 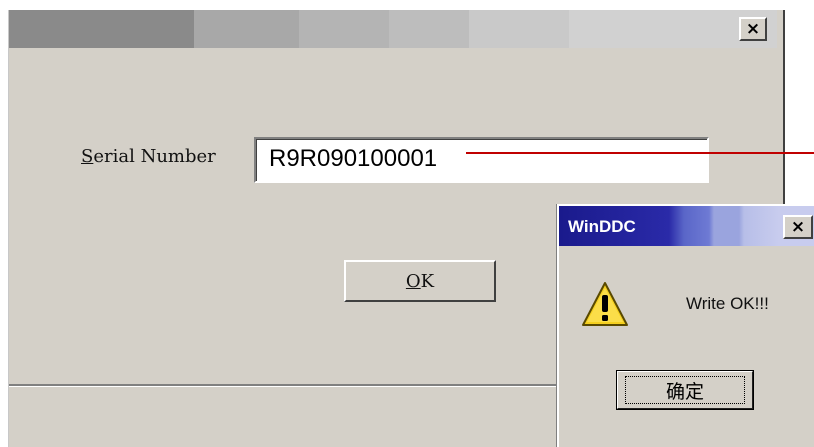 What do you see at coordinates (148, 156) in the screenshot?
I see `serial-number-label: Serial Number` at bounding box center [148, 156].